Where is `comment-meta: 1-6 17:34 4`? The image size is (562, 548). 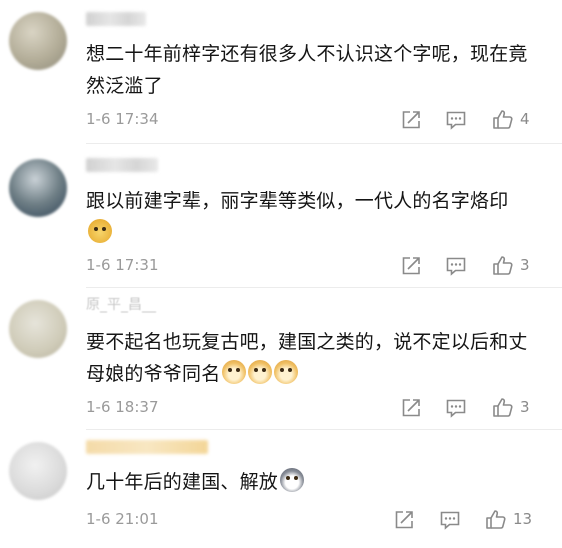 comment-meta: 1-6 17:34 4 is located at coordinates (316, 120).